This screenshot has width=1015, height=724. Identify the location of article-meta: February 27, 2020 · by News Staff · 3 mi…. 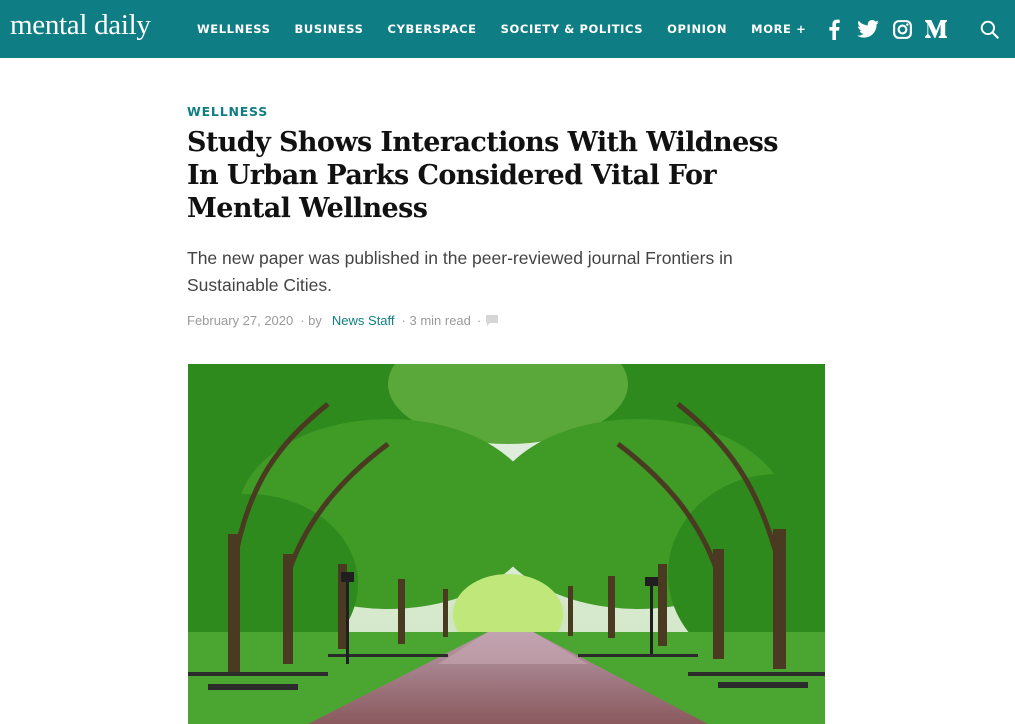
(343, 320).